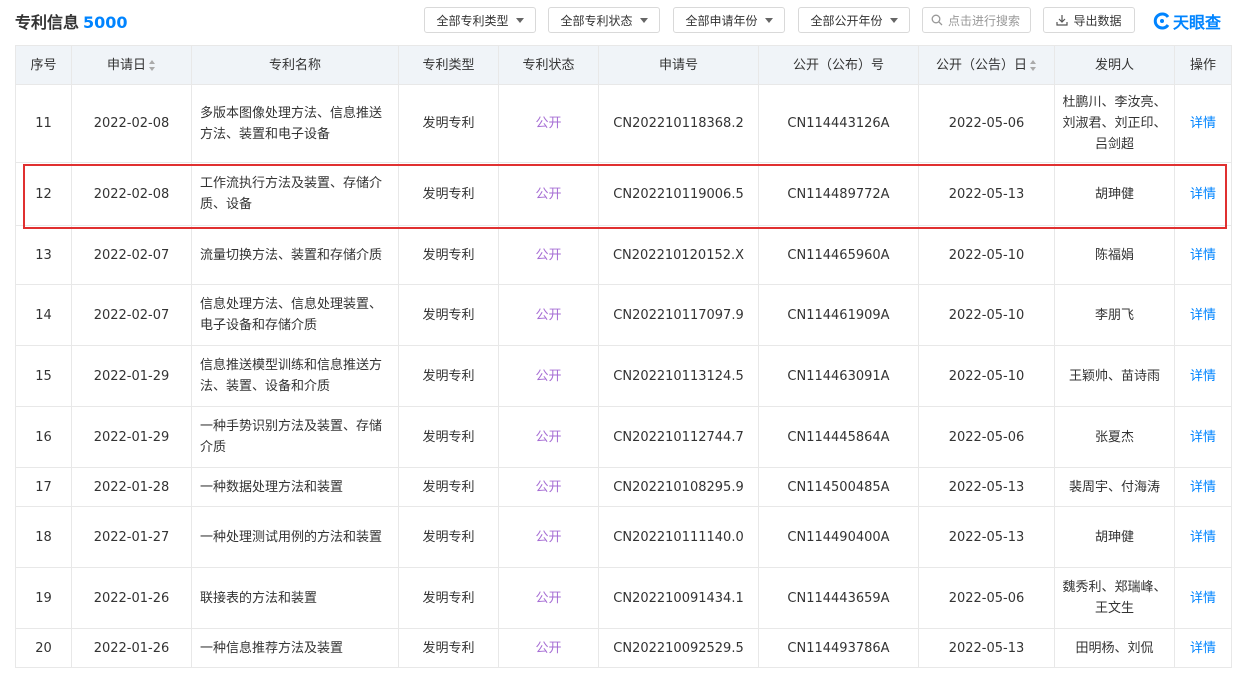 The height and width of the screenshot is (679, 1243). Describe the element at coordinates (678, 65) in the screenshot. I see `col-header-application-no: 申请号` at that location.